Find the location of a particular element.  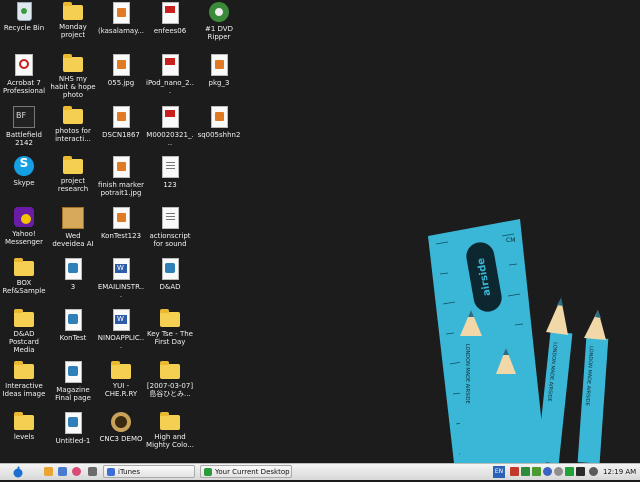

image-file-icon is located at coordinates (73, 218).